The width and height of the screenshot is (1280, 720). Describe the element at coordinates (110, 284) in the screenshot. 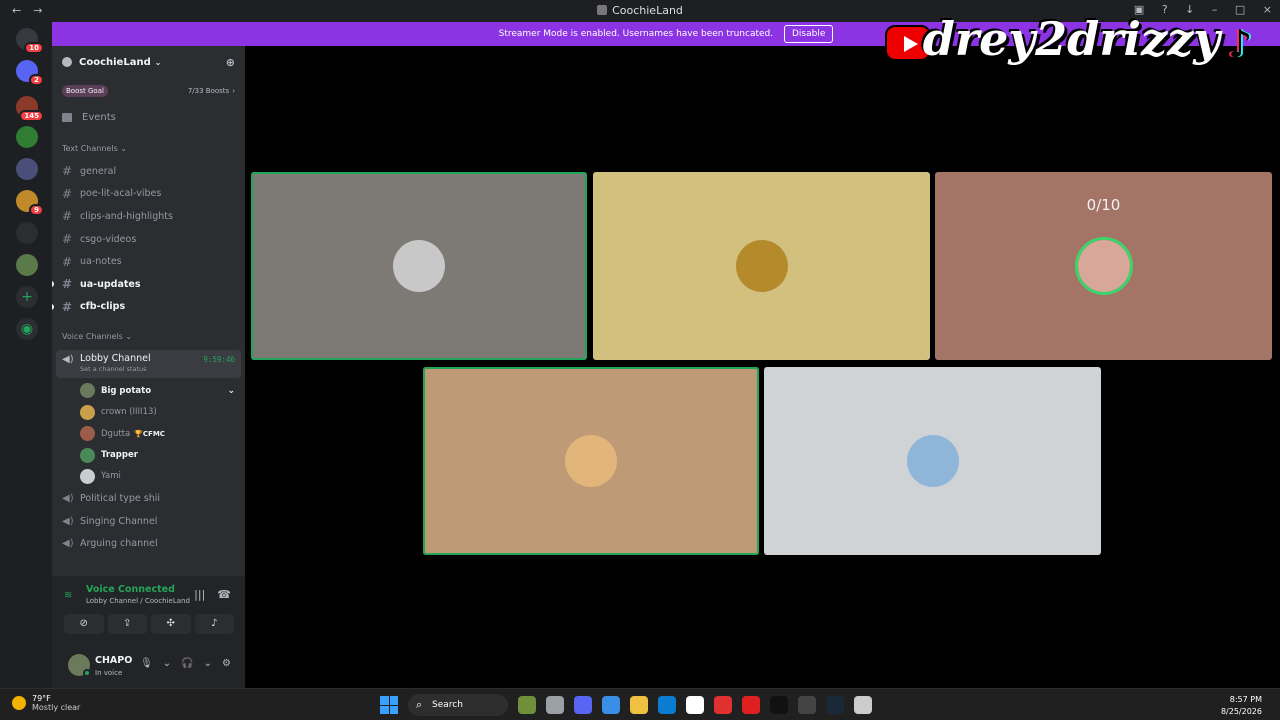

I see `channel-name: ua-updates` at that location.